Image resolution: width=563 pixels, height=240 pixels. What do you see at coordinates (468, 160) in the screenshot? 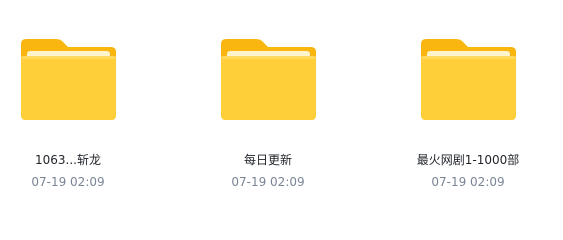
I see `folder-name: 最火网剧1-1000部` at bounding box center [468, 160].